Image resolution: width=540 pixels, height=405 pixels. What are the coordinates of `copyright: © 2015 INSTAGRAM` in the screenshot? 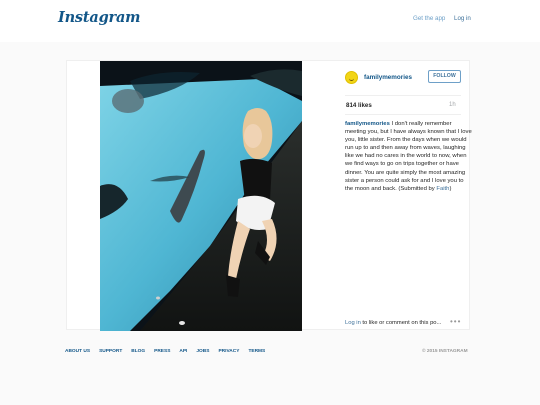 It's located at (445, 351).